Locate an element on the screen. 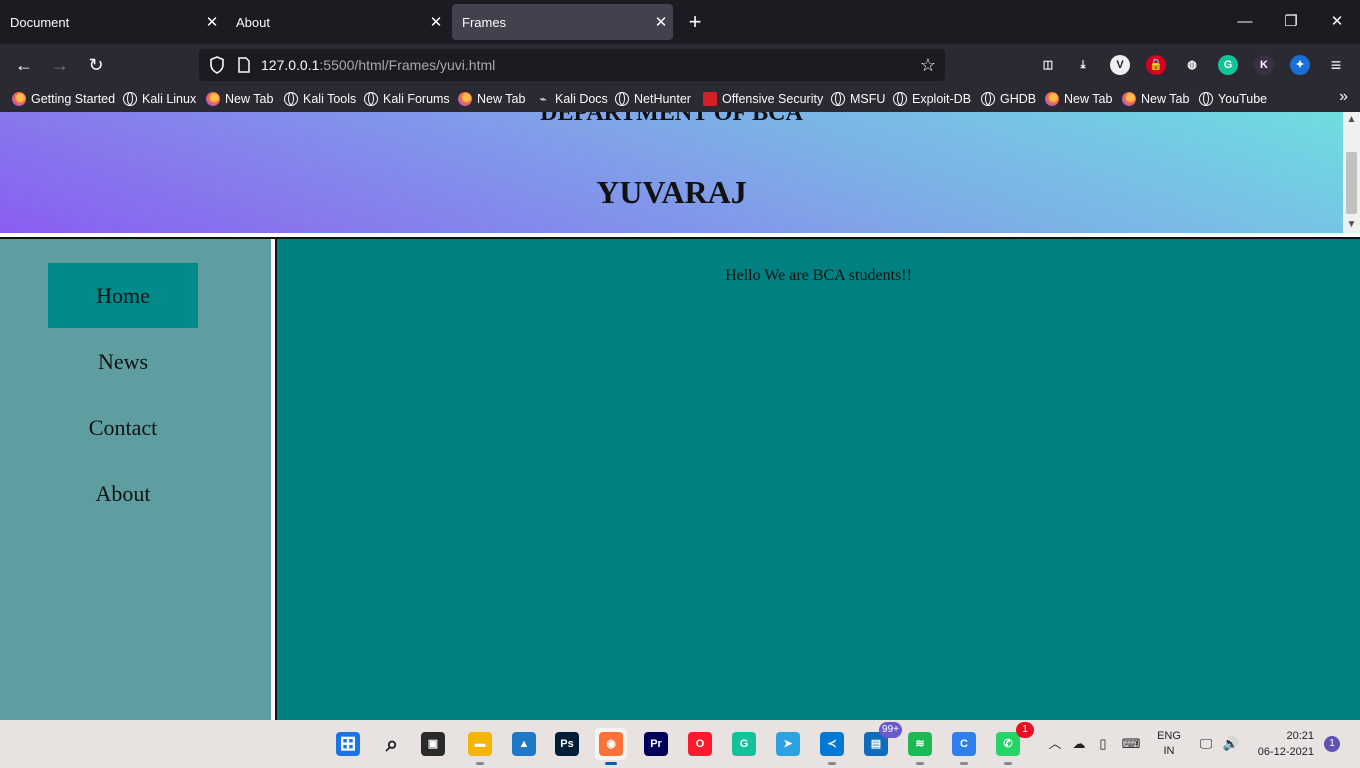 The width and height of the screenshot is (1360, 768). hamburger-menu-icon: ≡ is located at coordinates (1336, 65).